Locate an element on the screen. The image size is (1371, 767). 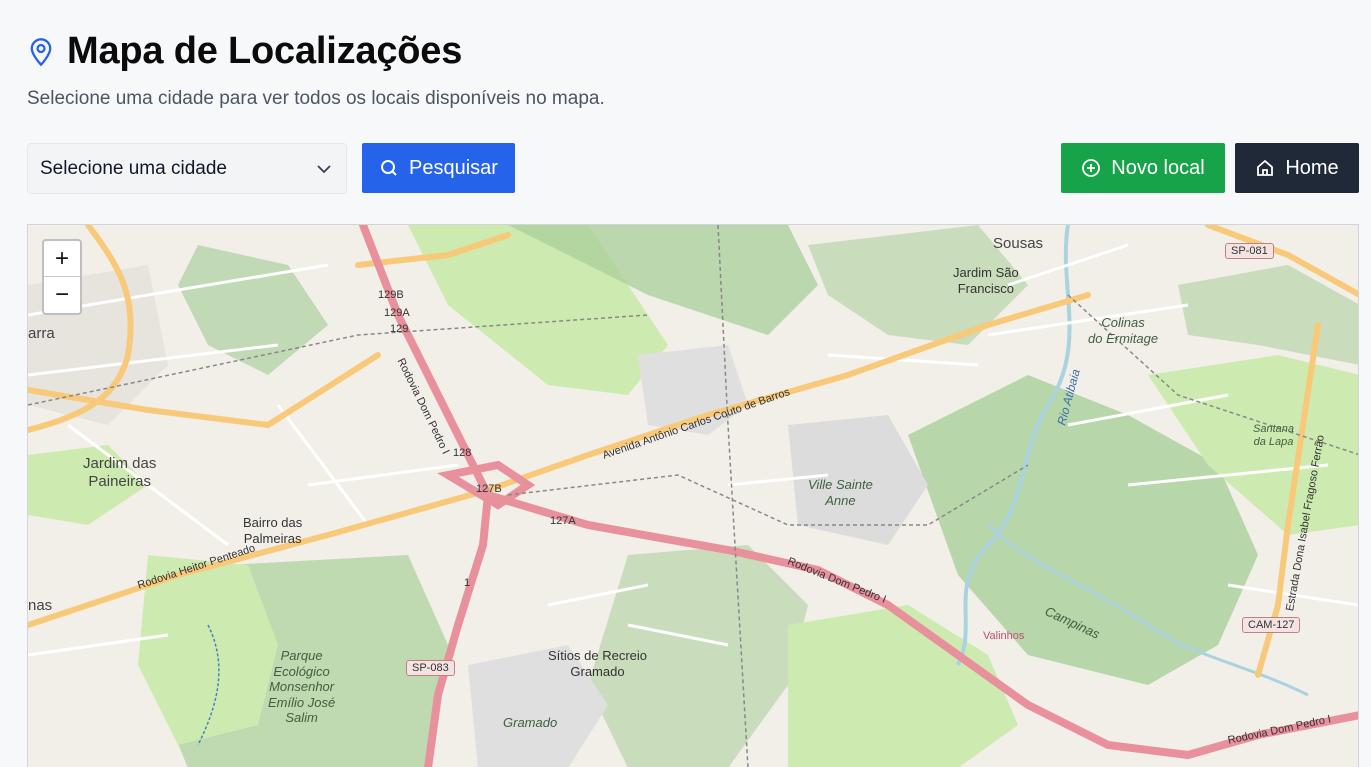
map-label-jardim-sao-francisco: Jardim São Francisco is located at coordinates (986, 280).